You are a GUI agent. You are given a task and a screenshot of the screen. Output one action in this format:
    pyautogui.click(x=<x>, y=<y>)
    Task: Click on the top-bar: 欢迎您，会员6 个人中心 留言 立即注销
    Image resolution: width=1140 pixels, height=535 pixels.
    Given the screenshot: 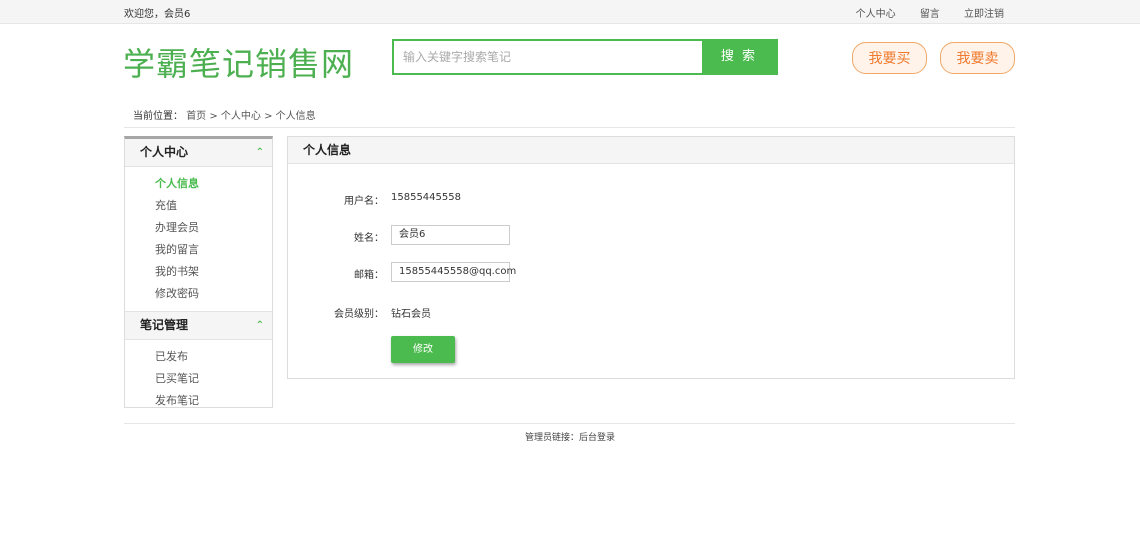 What is the action you would take?
    pyautogui.click(x=570, y=12)
    